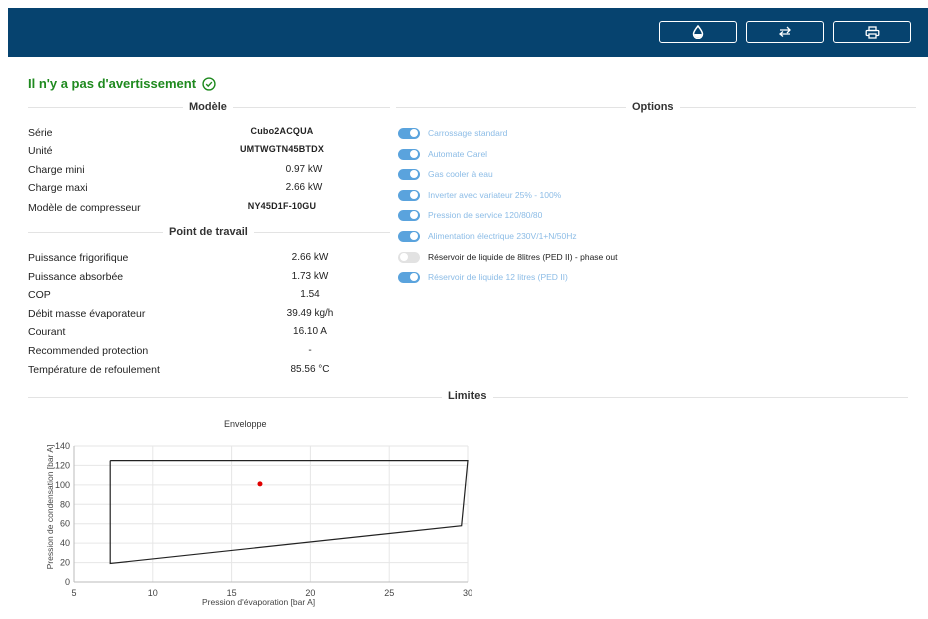 This screenshot has width=928, height=619. I want to click on envelope-chart: 5 10 15 20 25 30020406080100120140, so click(263, 519).